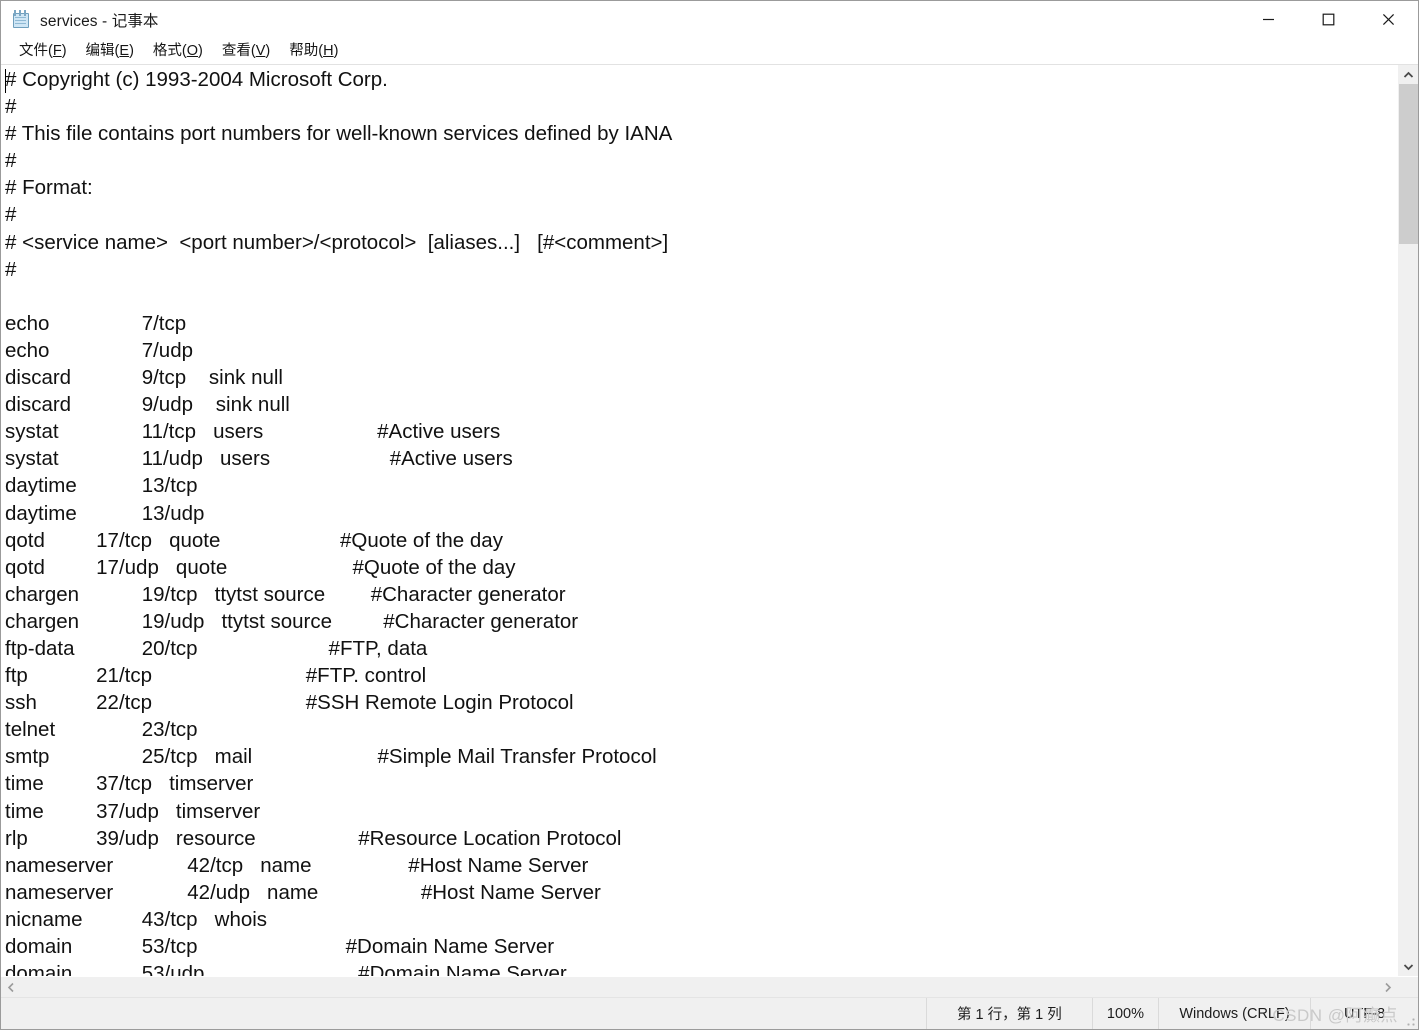 The height and width of the screenshot is (1030, 1419). I want to click on vertical-scroll-thumb, so click(1408, 164).